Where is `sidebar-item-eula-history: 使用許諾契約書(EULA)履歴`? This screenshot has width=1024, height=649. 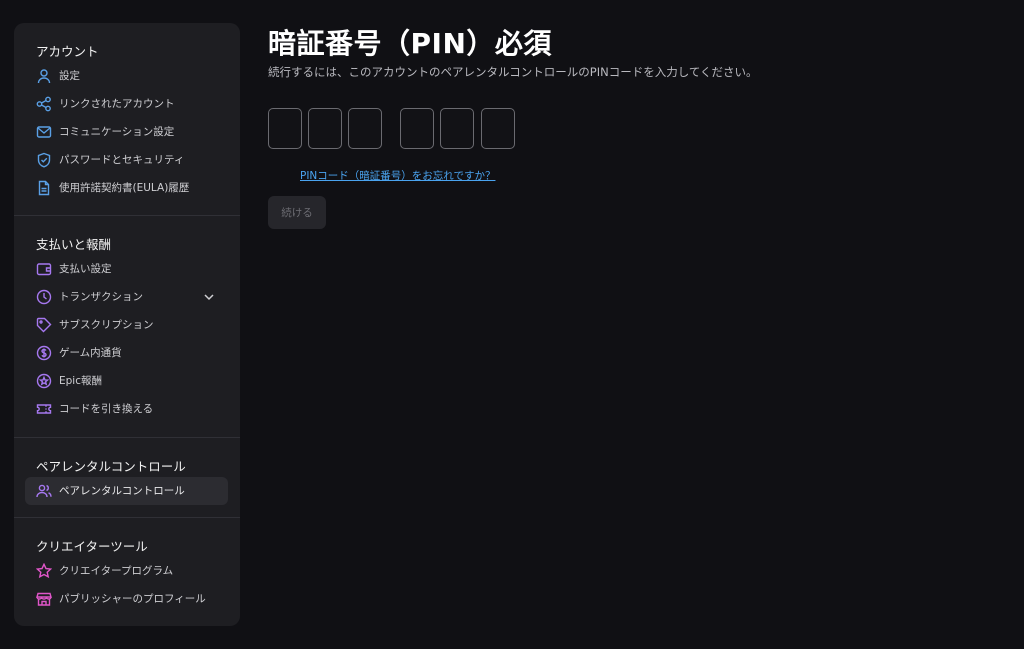 sidebar-item-eula-history: 使用許諾契約書(EULA)履歴 is located at coordinates (126, 188).